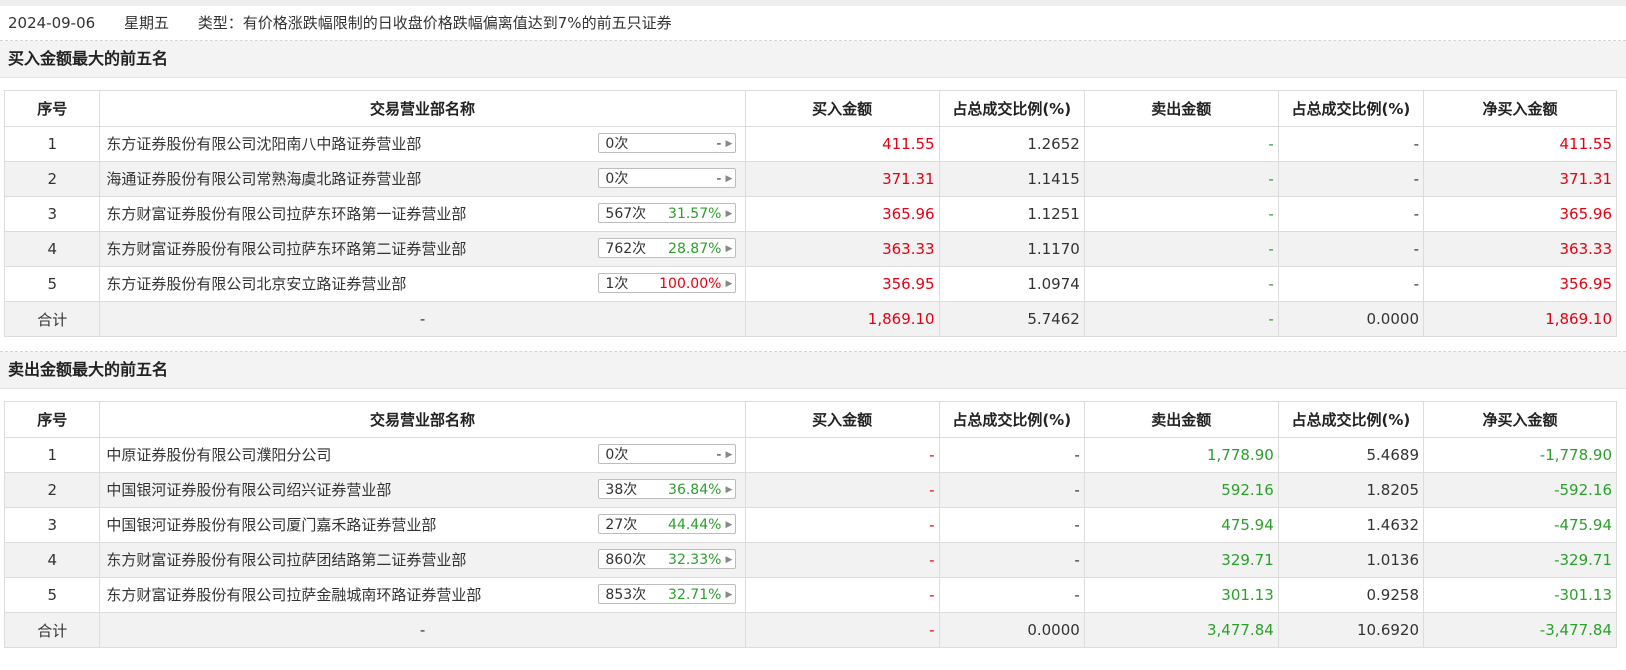 This screenshot has height=670, width=1626. I want to click on total-buy-ratio: 5.7462, so click(1011, 319).